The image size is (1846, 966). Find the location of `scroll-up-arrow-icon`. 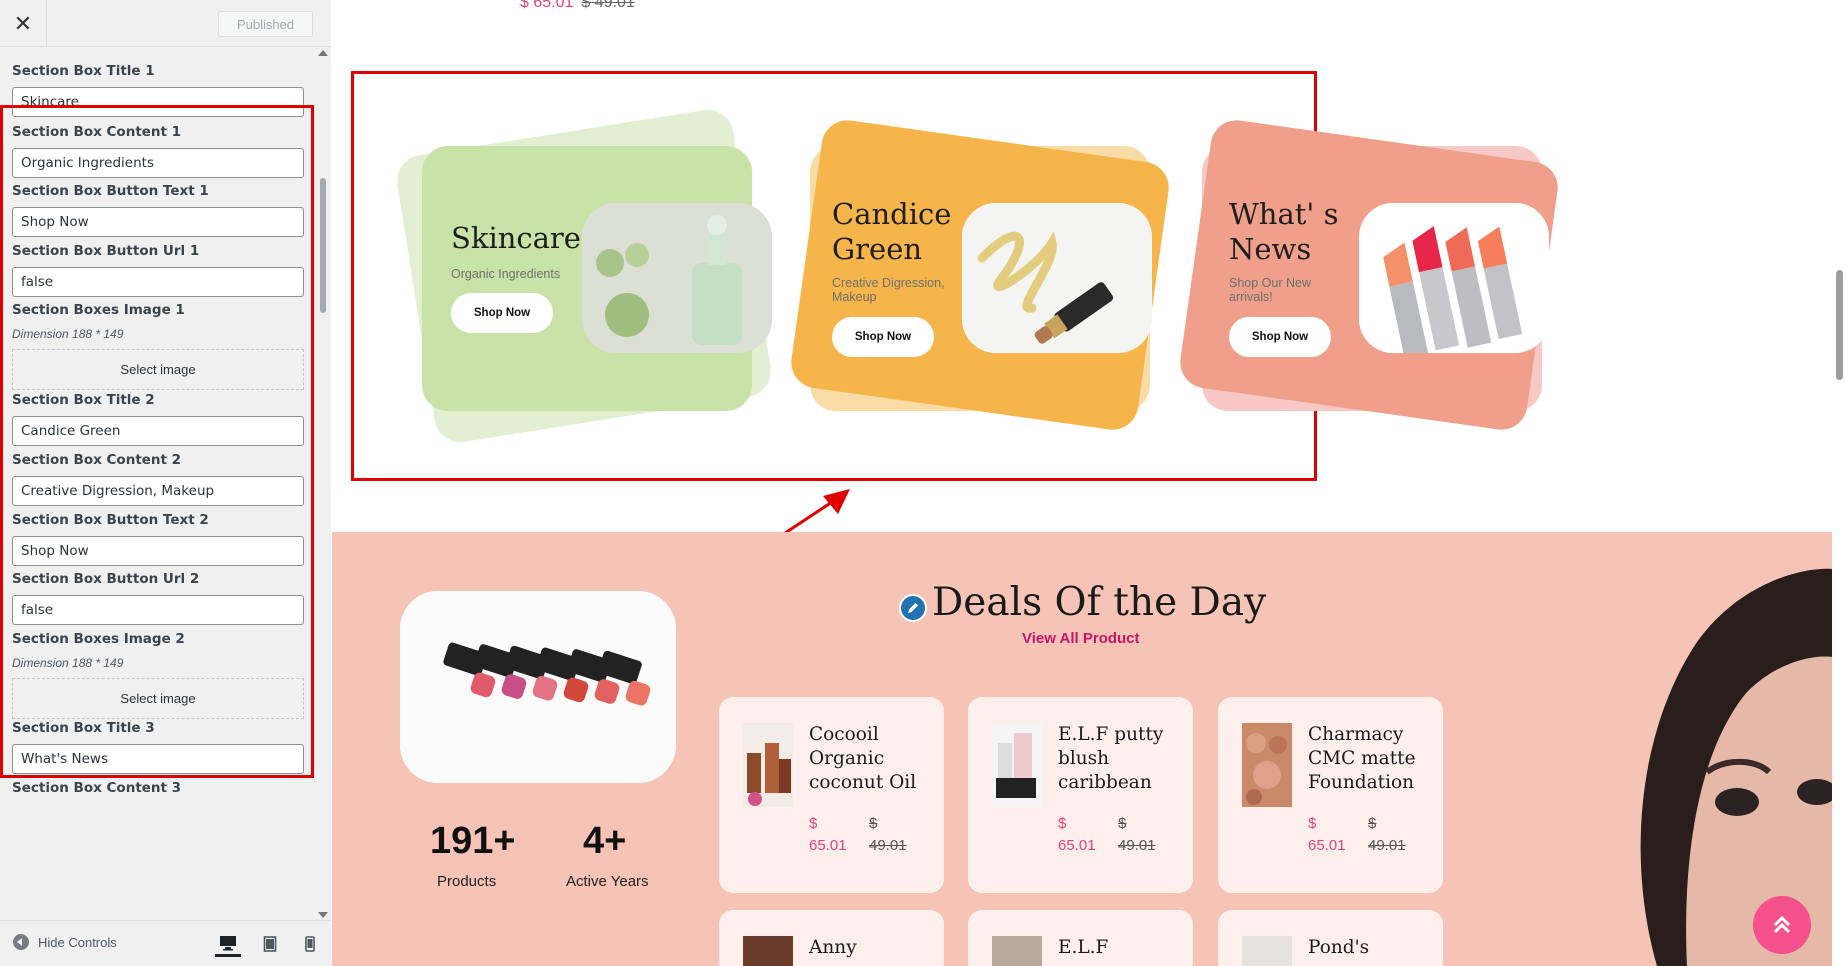

scroll-up-arrow-icon is located at coordinates (323, 53).